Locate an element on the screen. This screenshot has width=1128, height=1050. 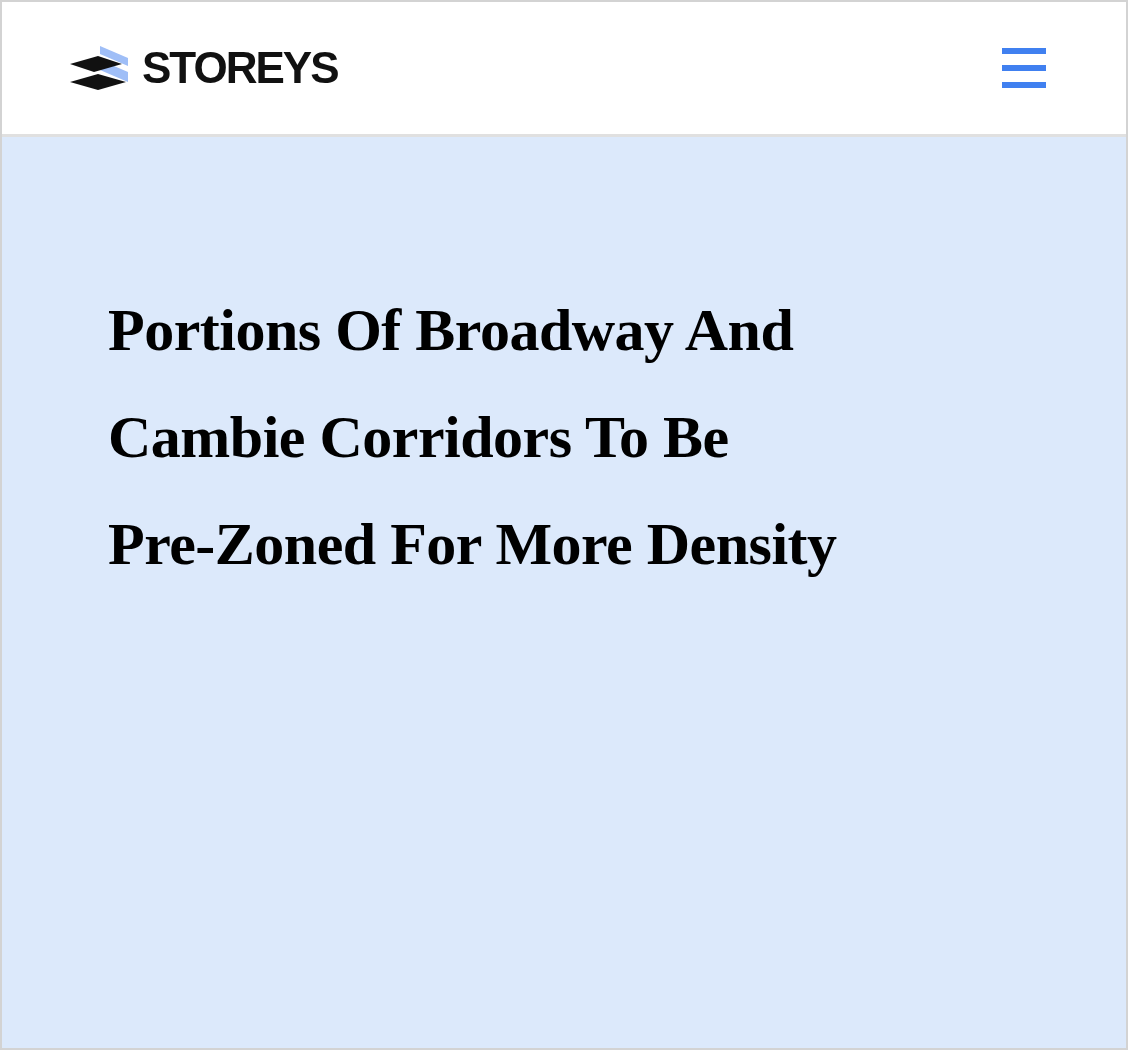
menu-icon is located at coordinates (1024, 68).